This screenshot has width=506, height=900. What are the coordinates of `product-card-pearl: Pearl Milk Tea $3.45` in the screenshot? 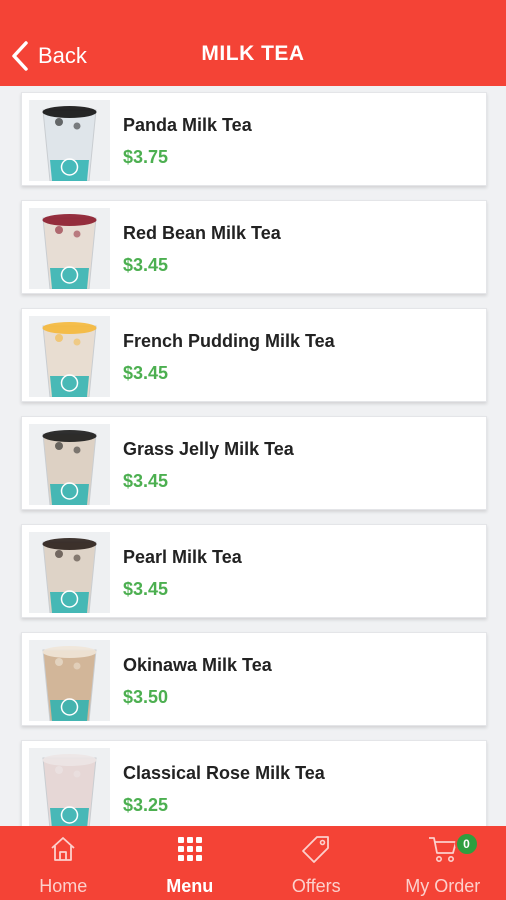 It's located at (254, 571).